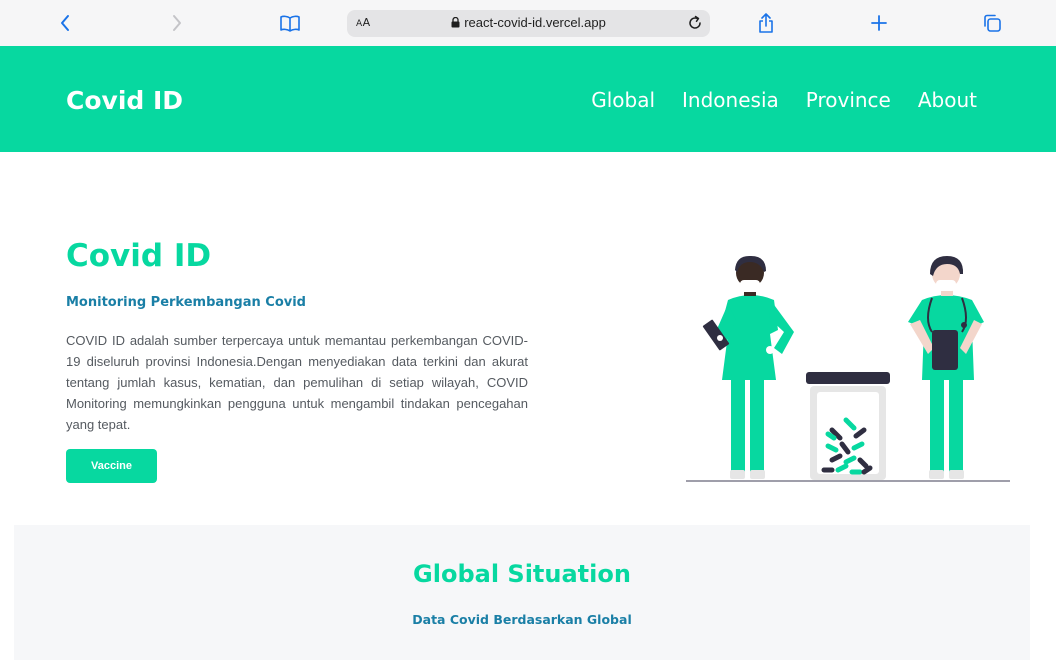 Image resolution: width=1056 pixels, height=660 pixels. I want to click on address-bar: AA react-covid-id.vercel.app, so click(528, 23).